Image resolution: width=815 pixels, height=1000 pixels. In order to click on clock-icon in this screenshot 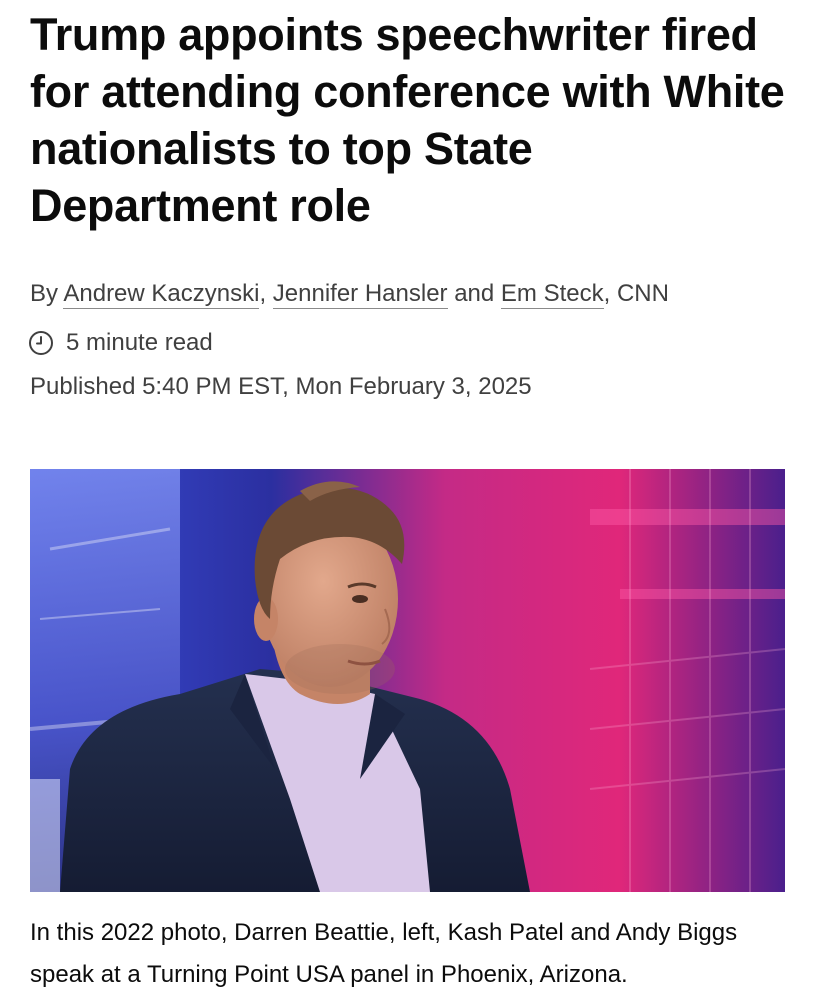, I will do `click(41, 343)`.